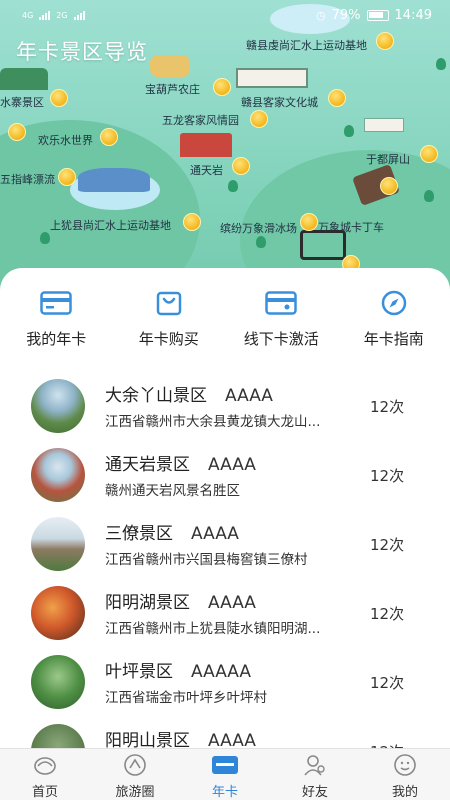 The width and height of the screenshot is (450, 800). Describe the element at coordinates (221, 672) in the screenshot. I see `scenic-grade: AAAAA` at that location.